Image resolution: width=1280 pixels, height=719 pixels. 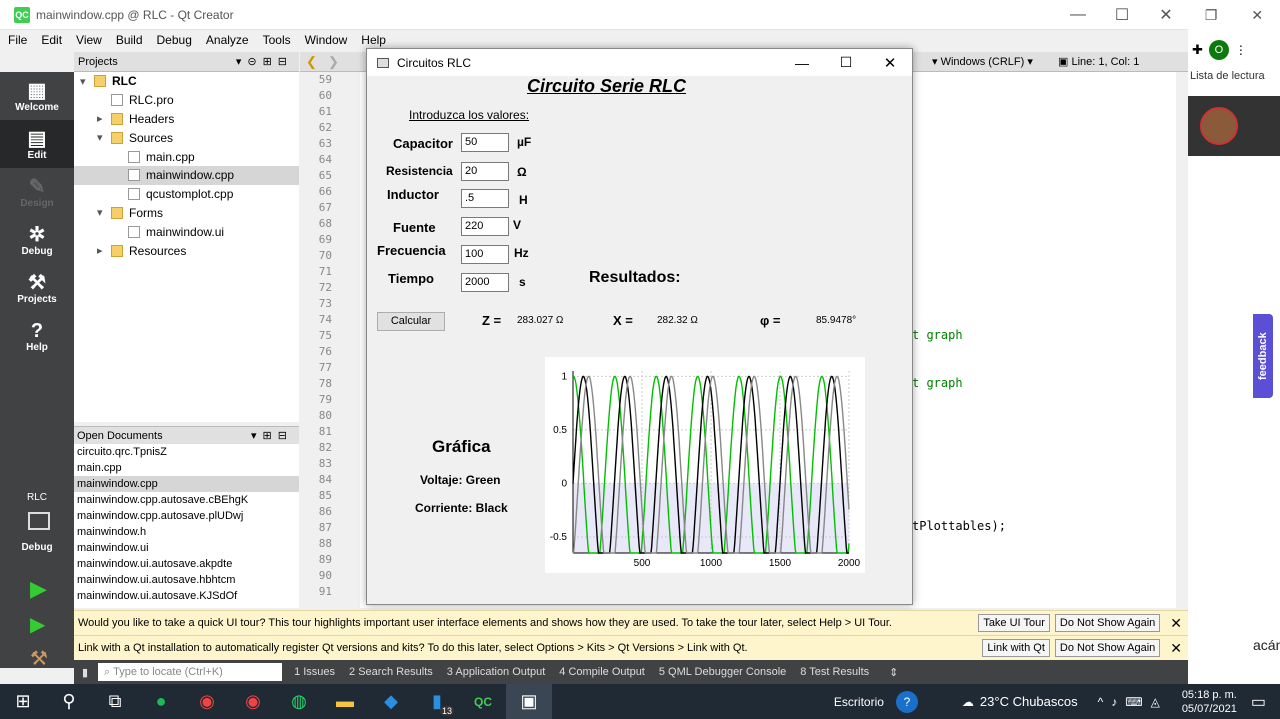 I want to click on tree-item: ▾ Forms, so click(x=186, y=213).